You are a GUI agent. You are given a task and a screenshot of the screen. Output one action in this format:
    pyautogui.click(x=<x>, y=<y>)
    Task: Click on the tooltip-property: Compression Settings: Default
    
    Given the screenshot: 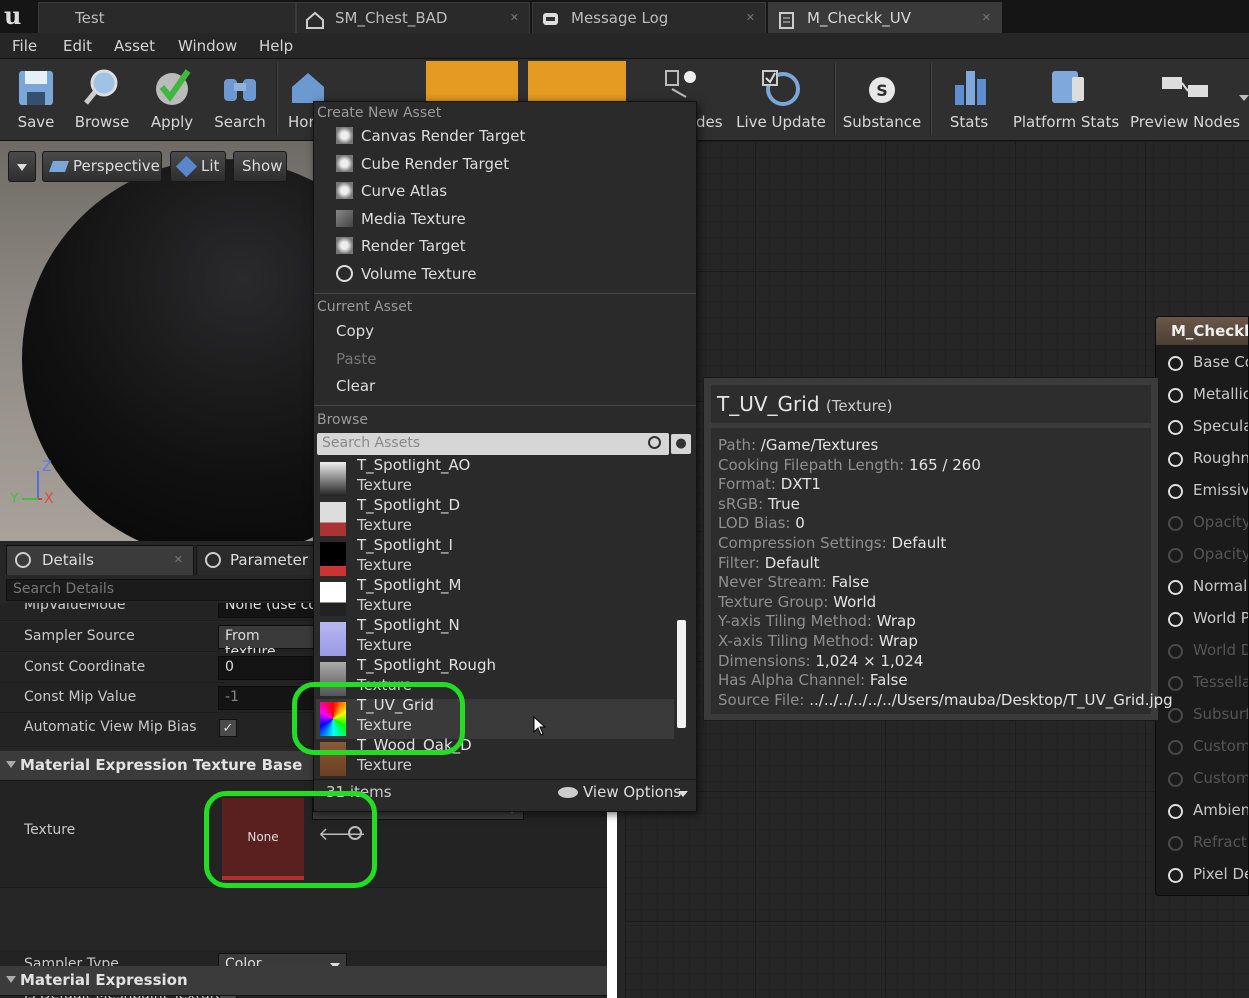 What is the action you would take?
    pyautogui.click(x=832, y=543)
    